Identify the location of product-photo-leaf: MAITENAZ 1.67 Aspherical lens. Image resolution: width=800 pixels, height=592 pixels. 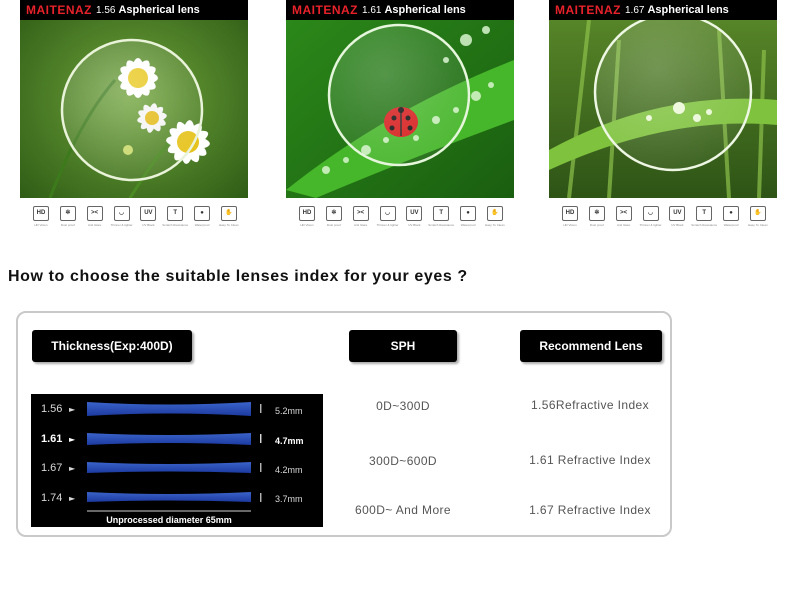
(663, 99).